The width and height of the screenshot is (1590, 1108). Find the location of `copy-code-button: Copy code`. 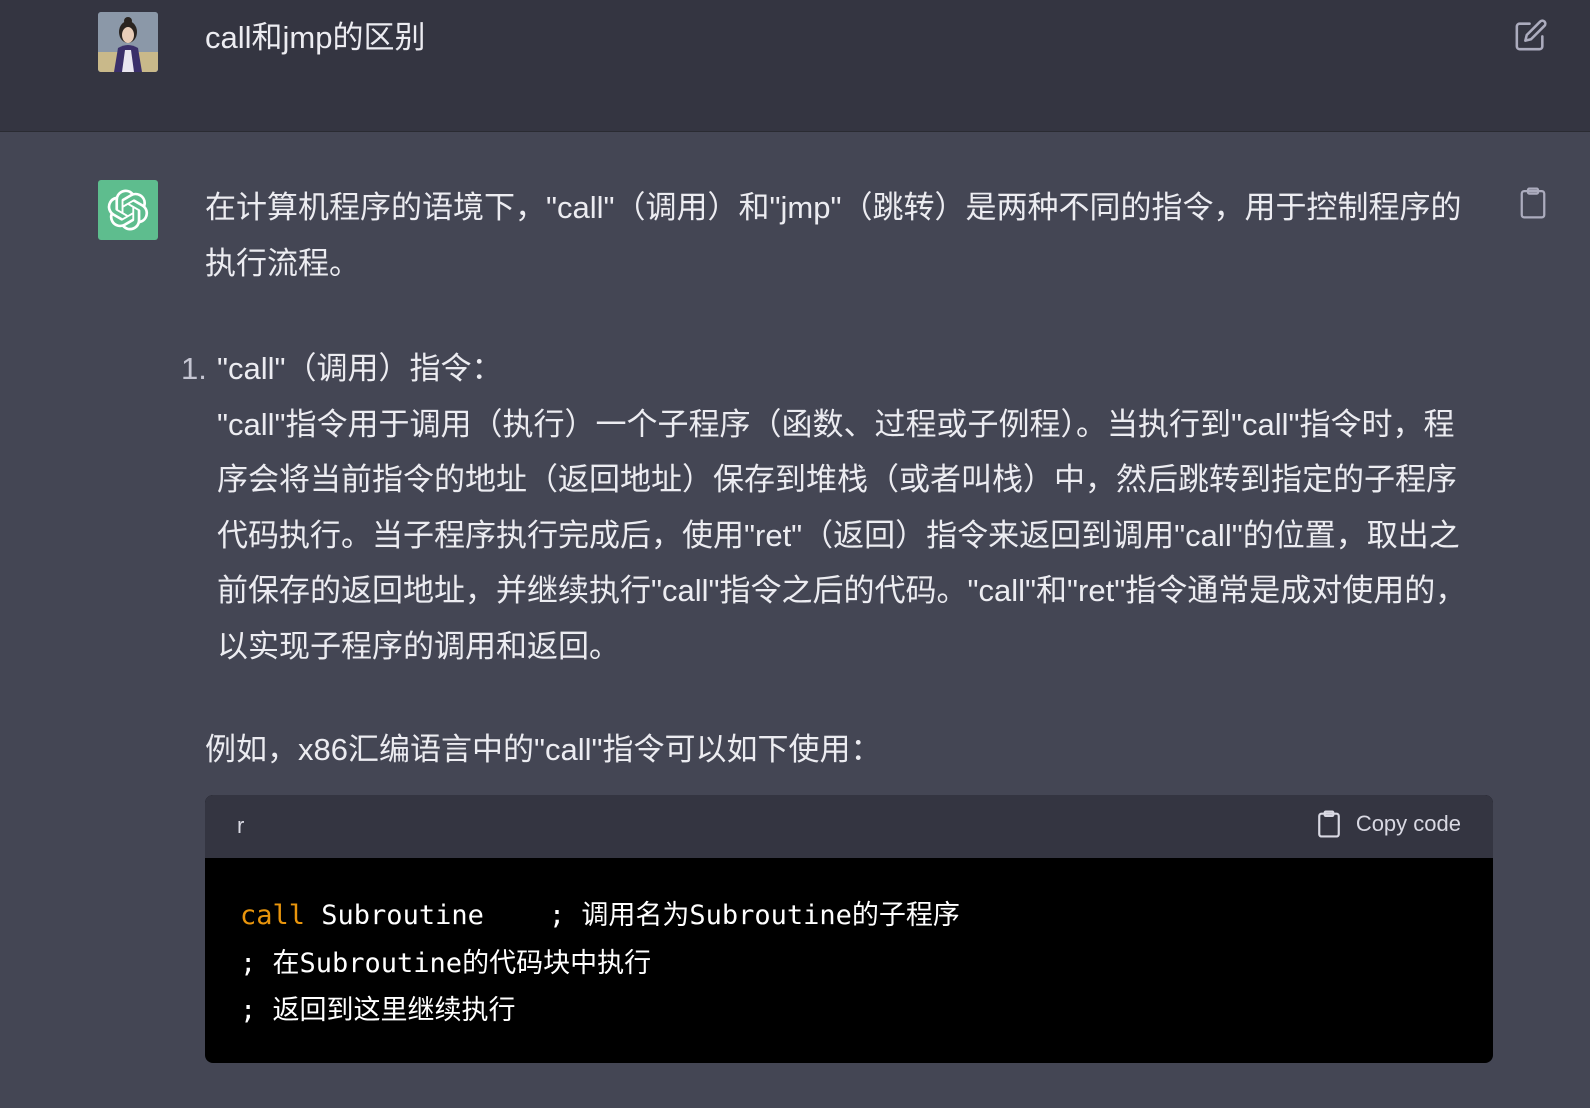

copy-code-button: Copy code is located at coordinates (1388, 824).